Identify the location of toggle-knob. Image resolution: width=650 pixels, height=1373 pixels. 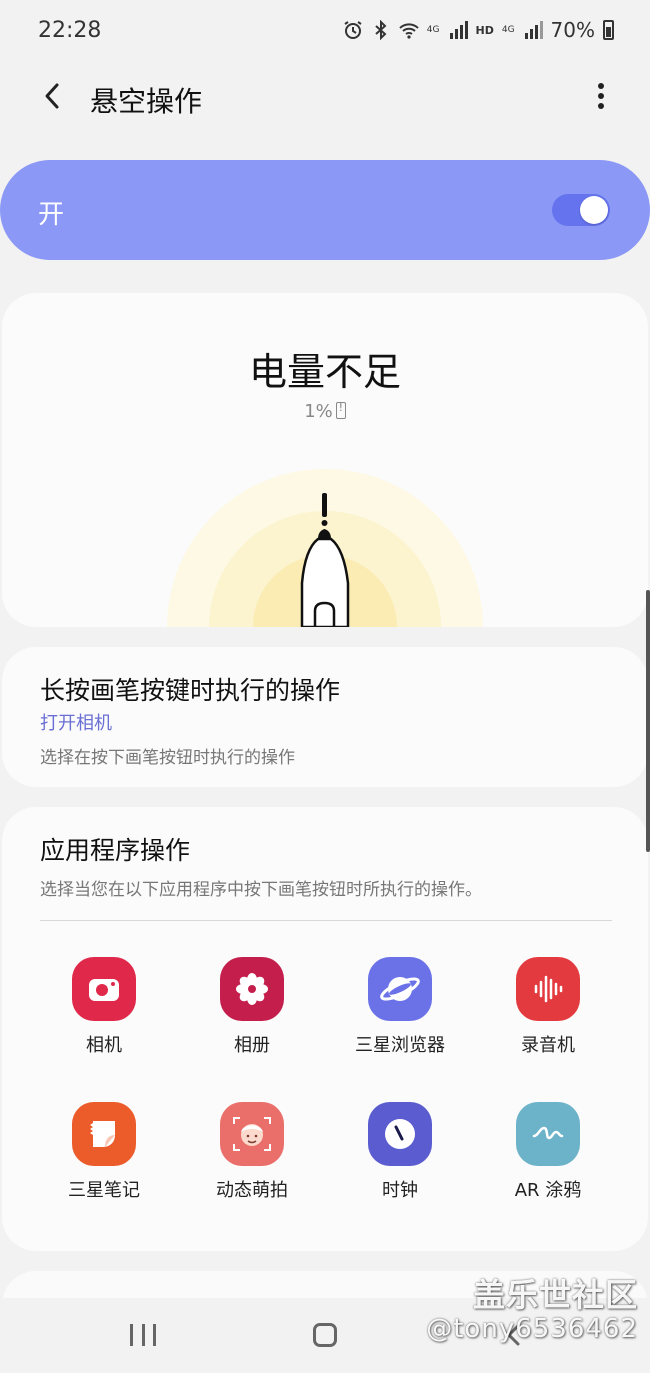
(594, 210).